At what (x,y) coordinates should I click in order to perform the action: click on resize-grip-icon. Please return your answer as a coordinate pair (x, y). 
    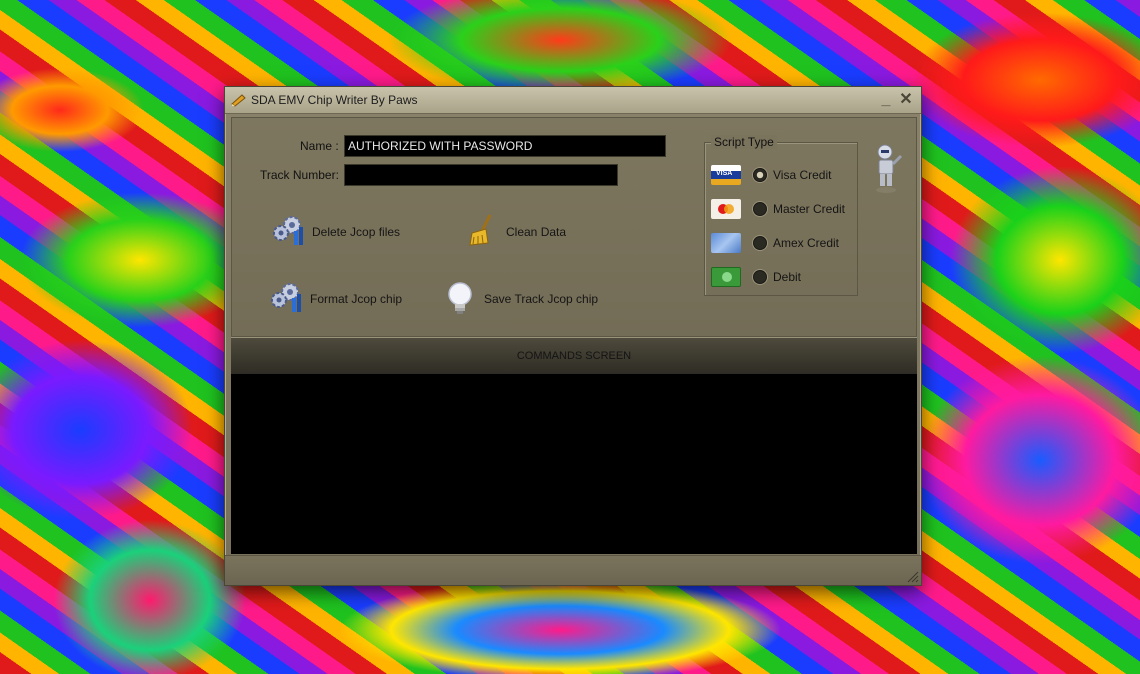
    Looking at the image, I should click on (912, 576).